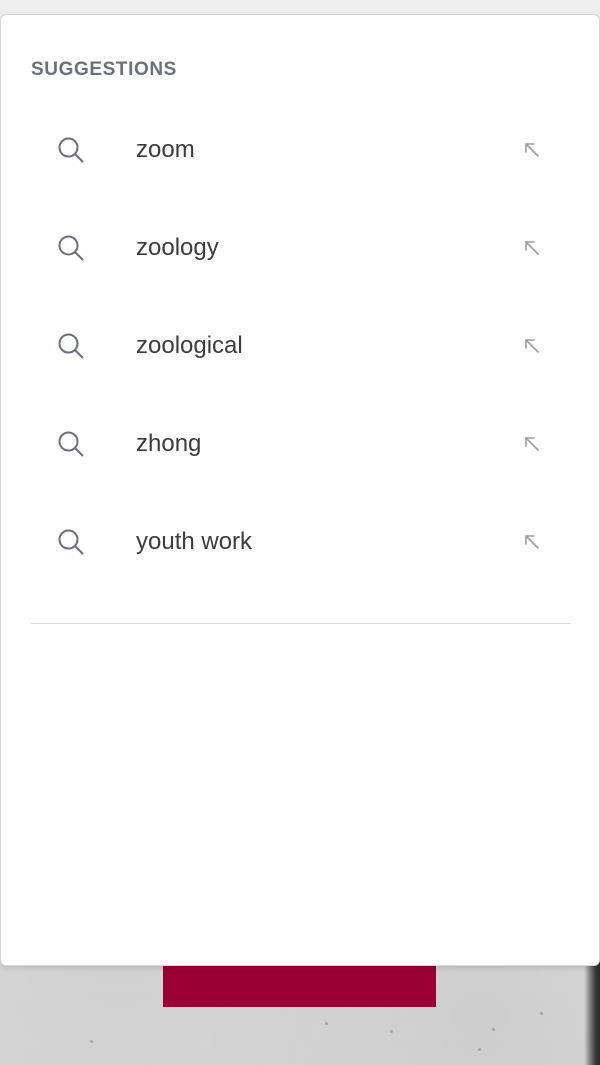  What do you see at coordinates (177, 247) in the screenshot?
I see `suggestion-label: zoology` at bounding box center [177, 247].